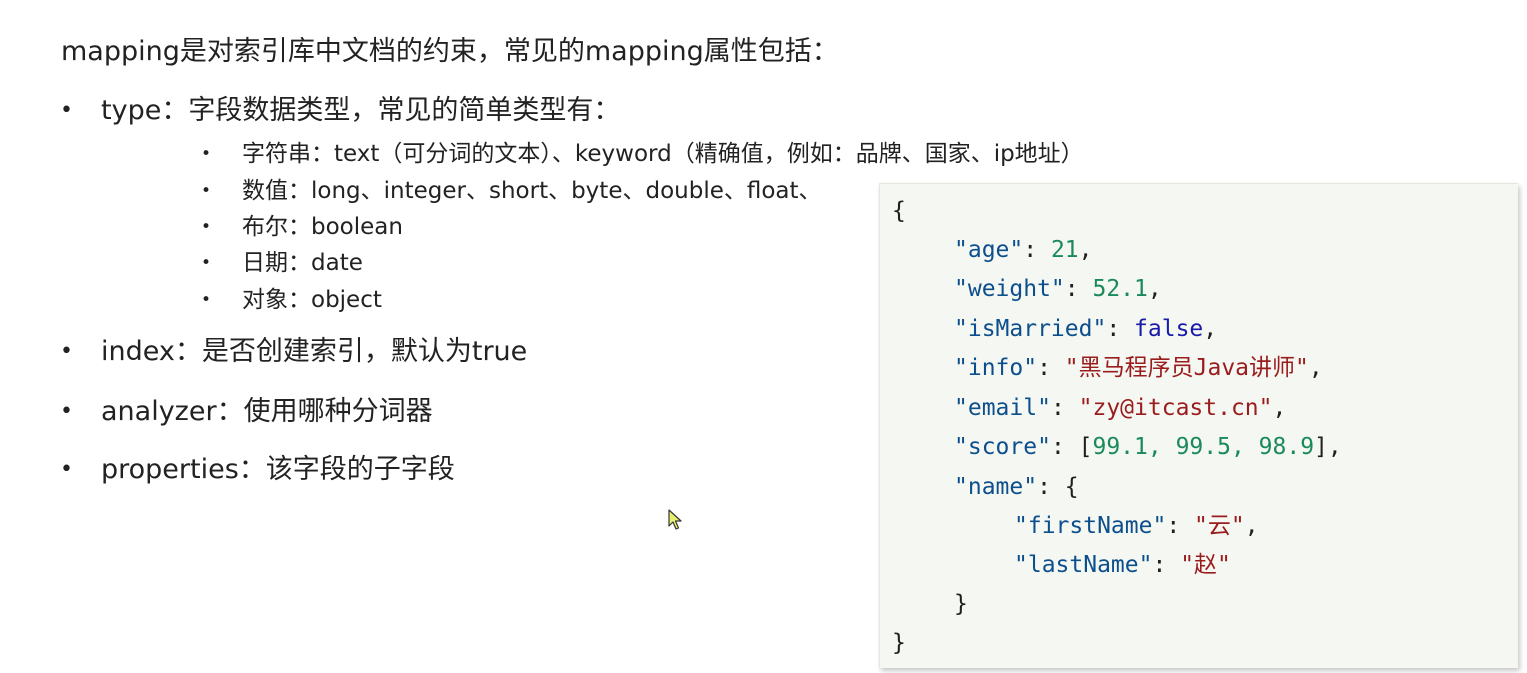 This screenshot has width=1527, height=673. Describe the element at coordinates (1136, 526) in the screenshot. I see `code-line-firstname: "firstName": "云",` at that location.